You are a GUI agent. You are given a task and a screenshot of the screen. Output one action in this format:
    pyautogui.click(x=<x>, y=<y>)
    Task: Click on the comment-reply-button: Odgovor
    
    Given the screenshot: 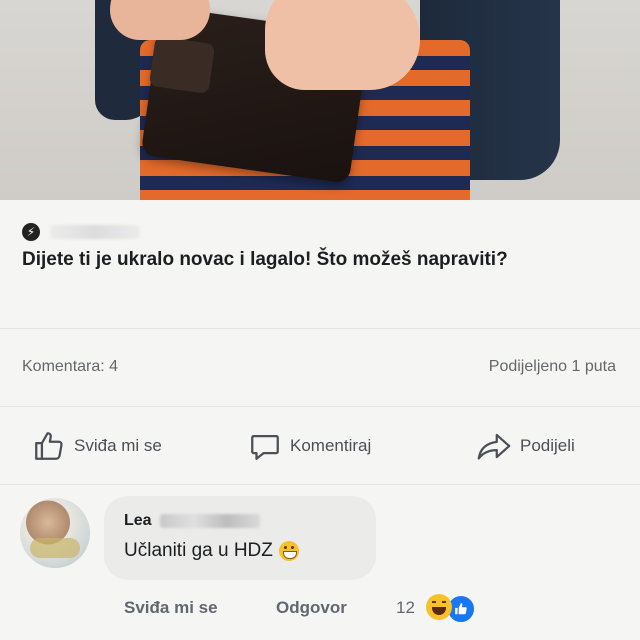 What is the action you would take?
    pyautogui.click(x=311, y=608)
    